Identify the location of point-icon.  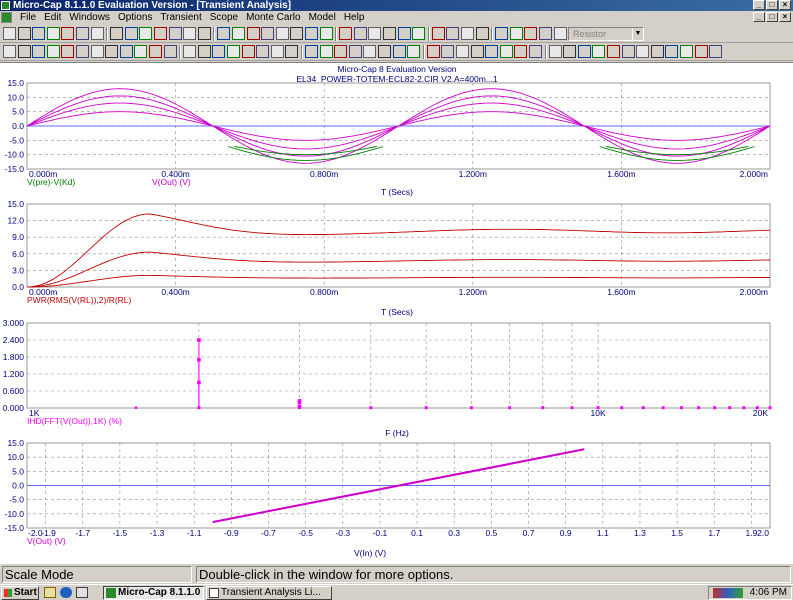
(24, 51).